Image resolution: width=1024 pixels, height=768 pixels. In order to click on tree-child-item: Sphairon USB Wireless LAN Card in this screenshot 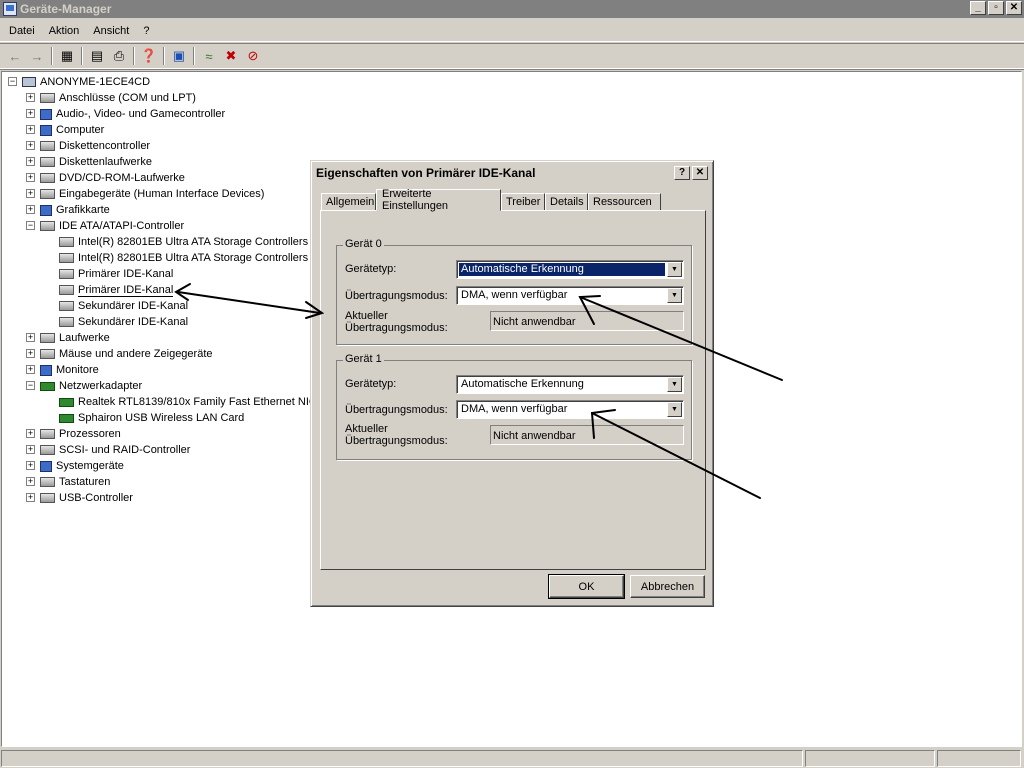, I will do `click(151, 418)`.